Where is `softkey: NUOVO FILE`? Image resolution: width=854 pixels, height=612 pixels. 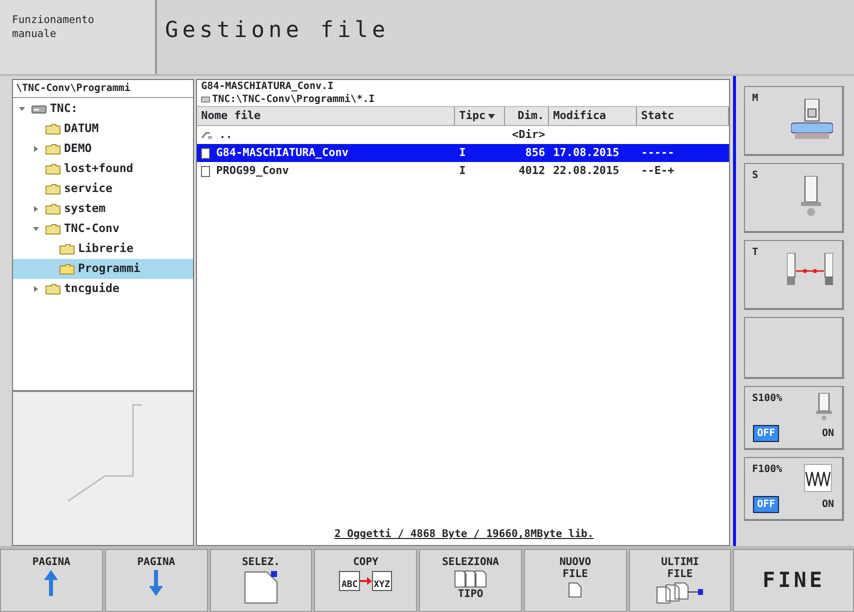 softkey: NUOVO FILE is located at coordinates (575, 580).